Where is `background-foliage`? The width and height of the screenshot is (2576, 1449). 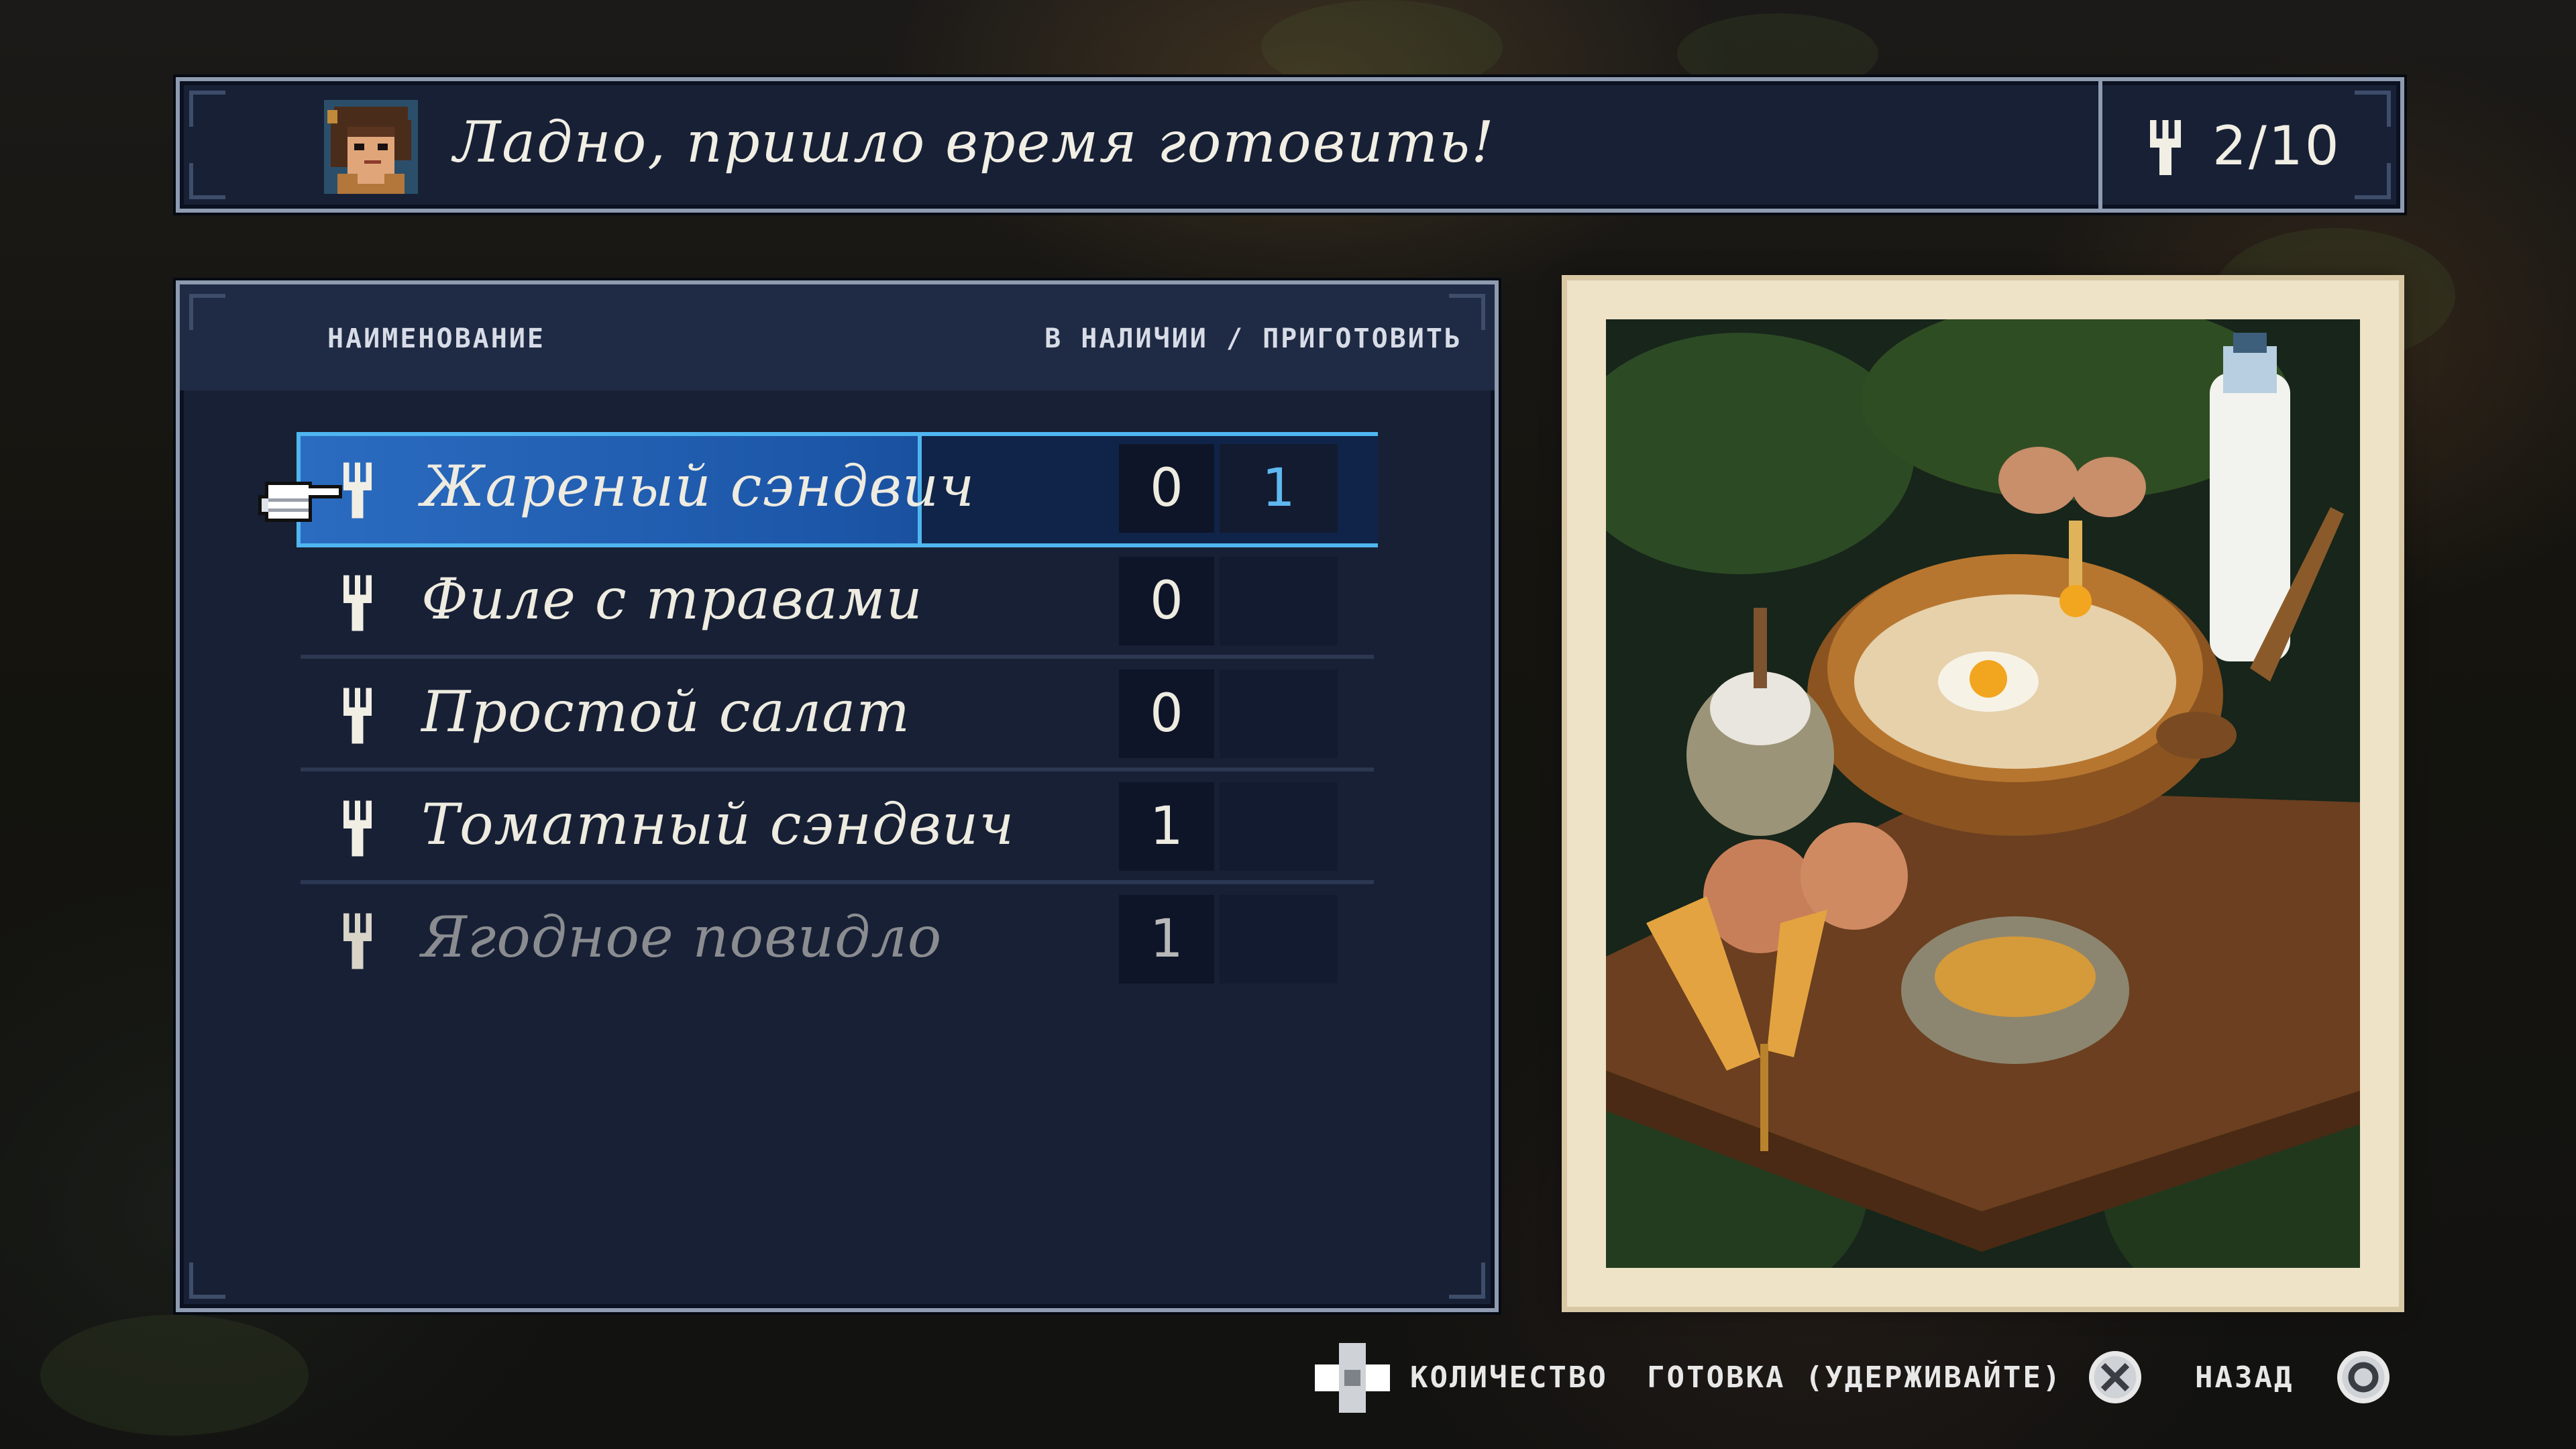
background-foliage is located at coordinates (174, 1375).